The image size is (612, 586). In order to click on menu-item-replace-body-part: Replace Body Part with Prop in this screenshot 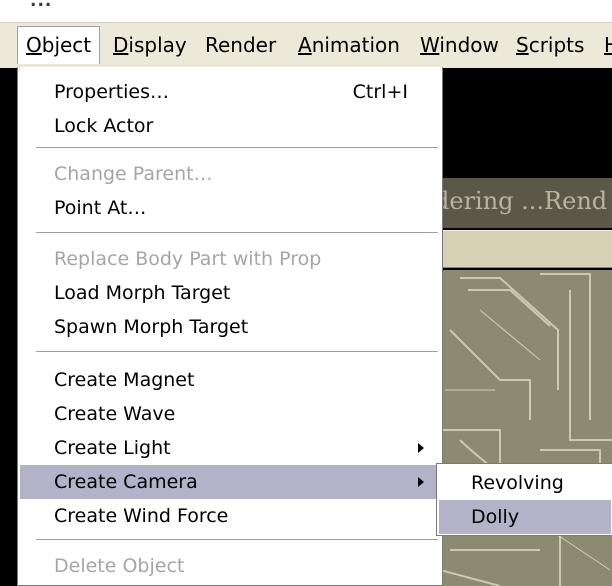, I will do `click(188, 259)`.